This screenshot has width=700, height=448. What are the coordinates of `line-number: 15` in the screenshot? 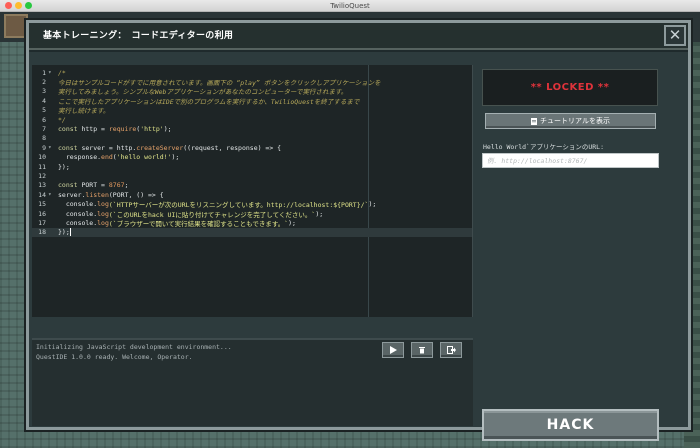 It's located at (42, 204).